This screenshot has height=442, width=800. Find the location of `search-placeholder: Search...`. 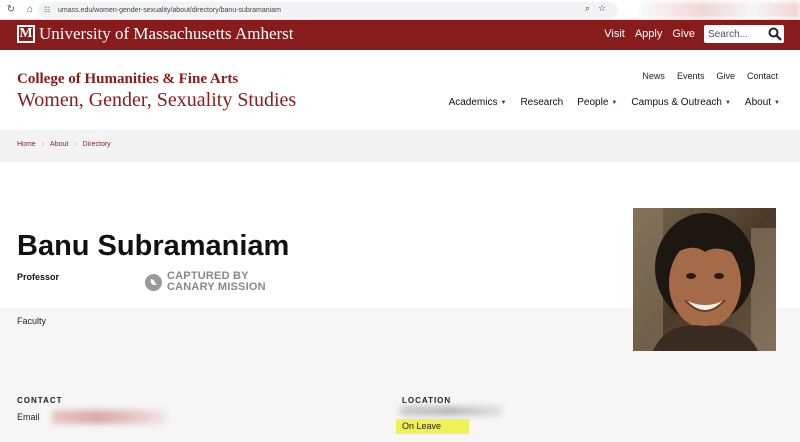

search-placeholder: Search... is located at coordinates (728, 34).